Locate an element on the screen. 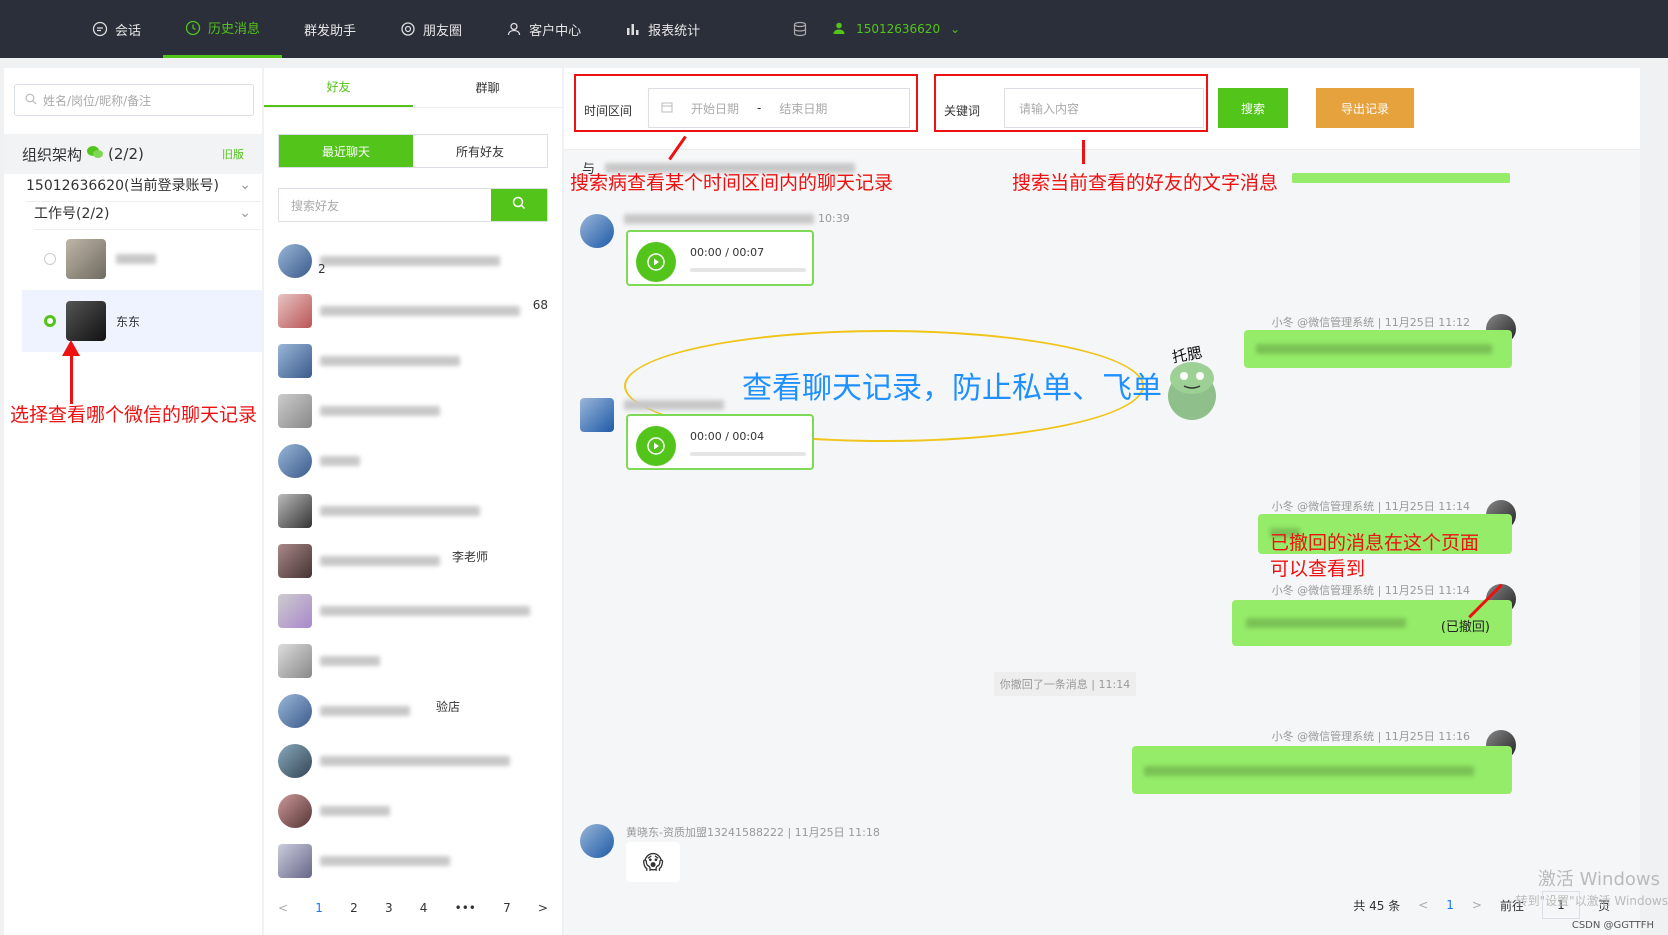 This screenshot has height=935, width=1668. annotation-box-time is located at coordinates (746, 103).